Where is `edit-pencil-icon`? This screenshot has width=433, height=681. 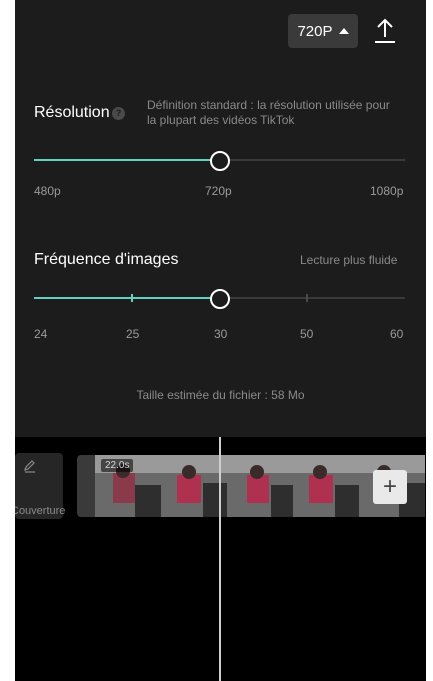
edit-pencil-icon is located at coordinates (29, 466).